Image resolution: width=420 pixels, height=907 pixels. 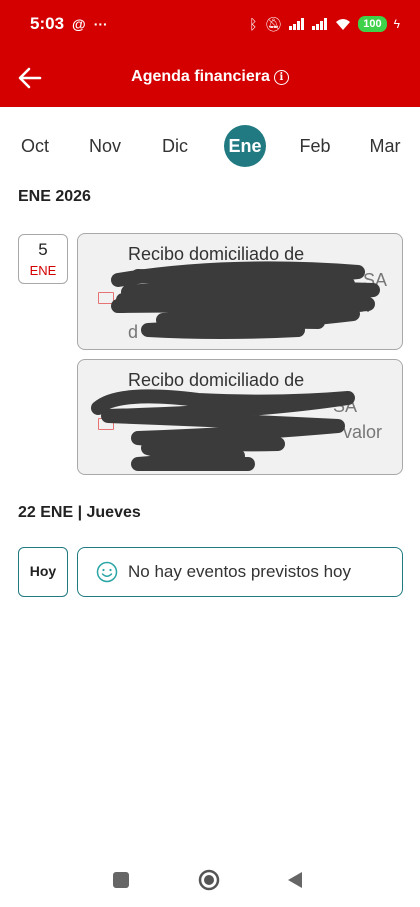 What do you see at coordinates (43, 249) in the screenshot?
I see `date-day: 5` at bounding box center [43, 249].